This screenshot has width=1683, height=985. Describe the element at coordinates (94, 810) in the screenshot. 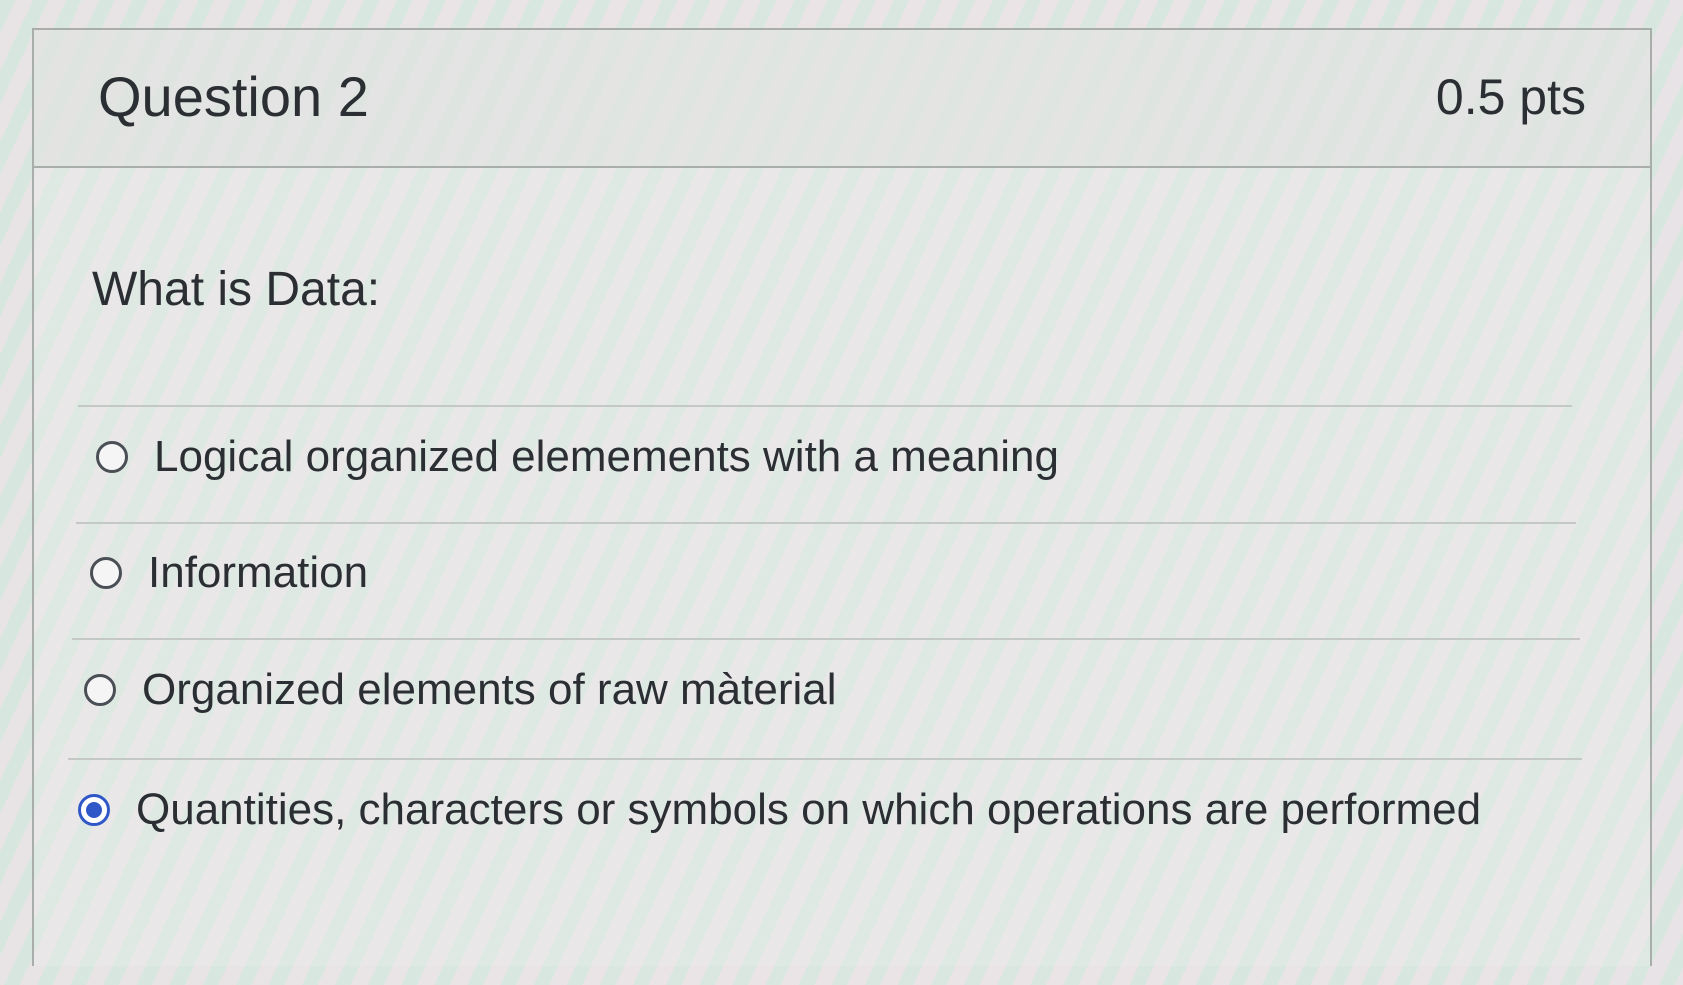

I see `radio-button-selected` at that location.